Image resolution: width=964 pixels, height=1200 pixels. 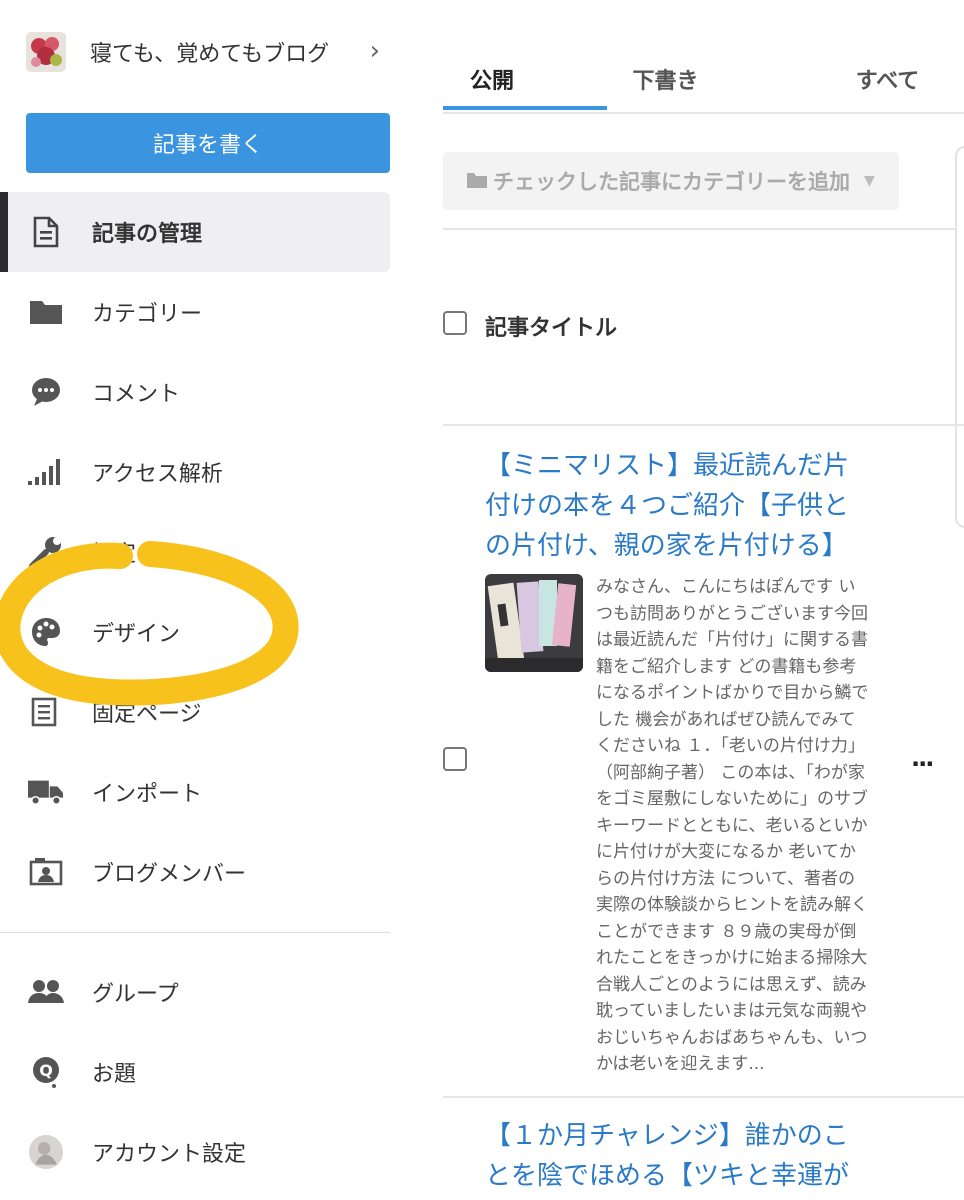 I want to click on add-category-dropdown: チェックした記事にカテゴリーを追加 ▼, so click(x=671, y=181).